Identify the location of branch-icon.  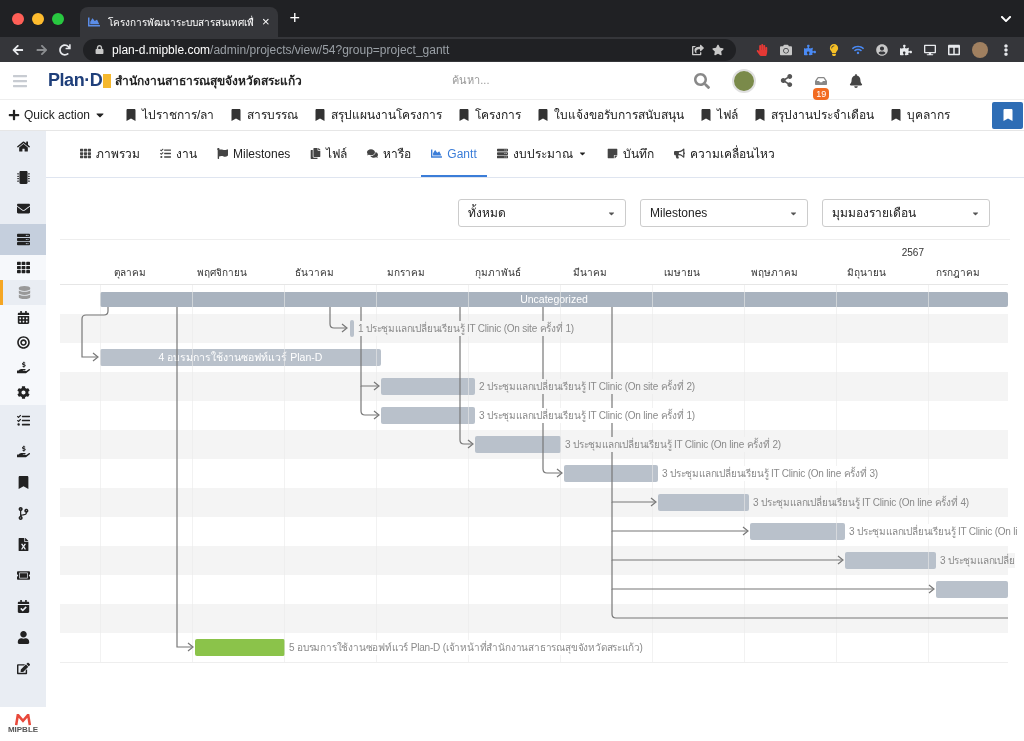
(23, 513).